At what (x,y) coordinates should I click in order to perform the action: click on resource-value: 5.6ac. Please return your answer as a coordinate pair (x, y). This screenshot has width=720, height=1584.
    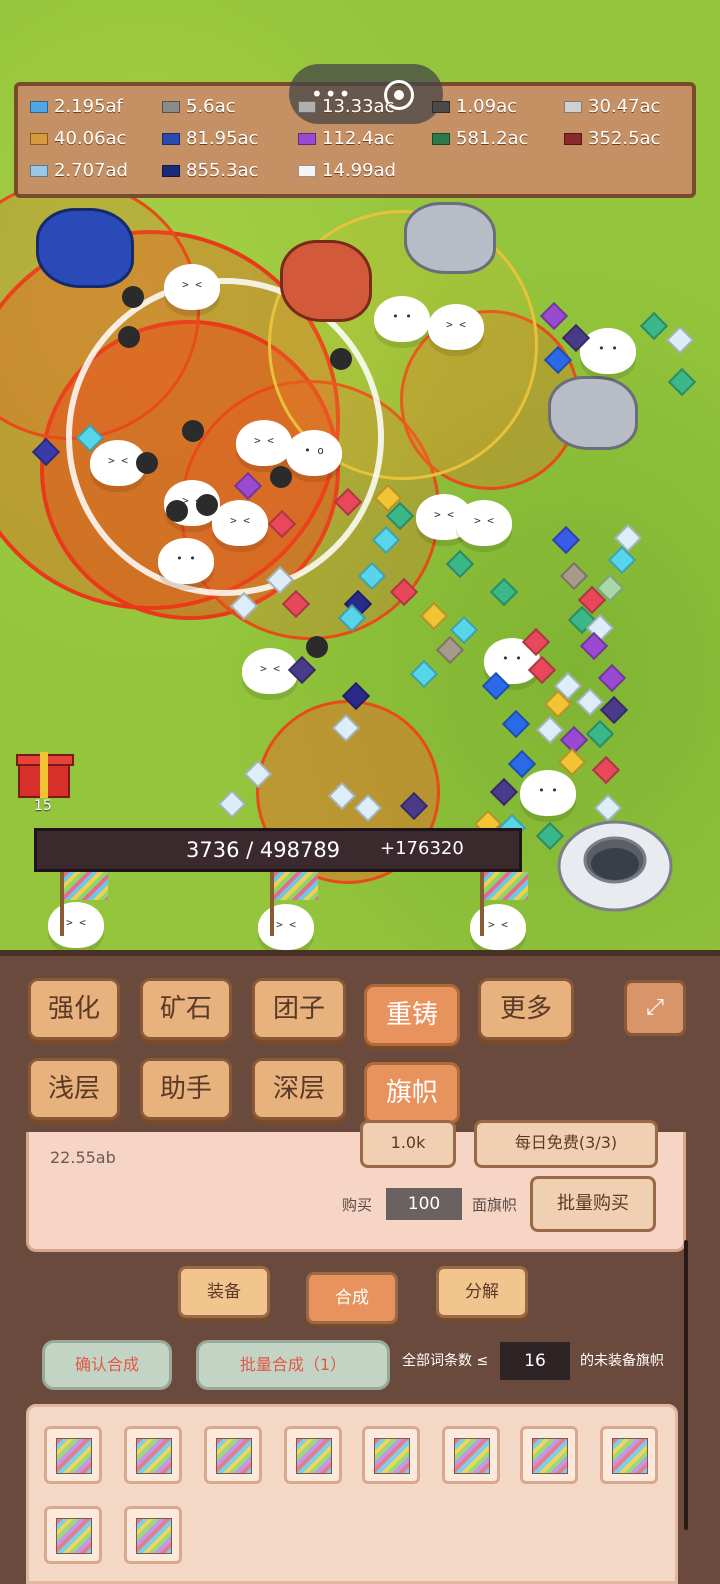
    Looking at the image, I should click on (211, 106).